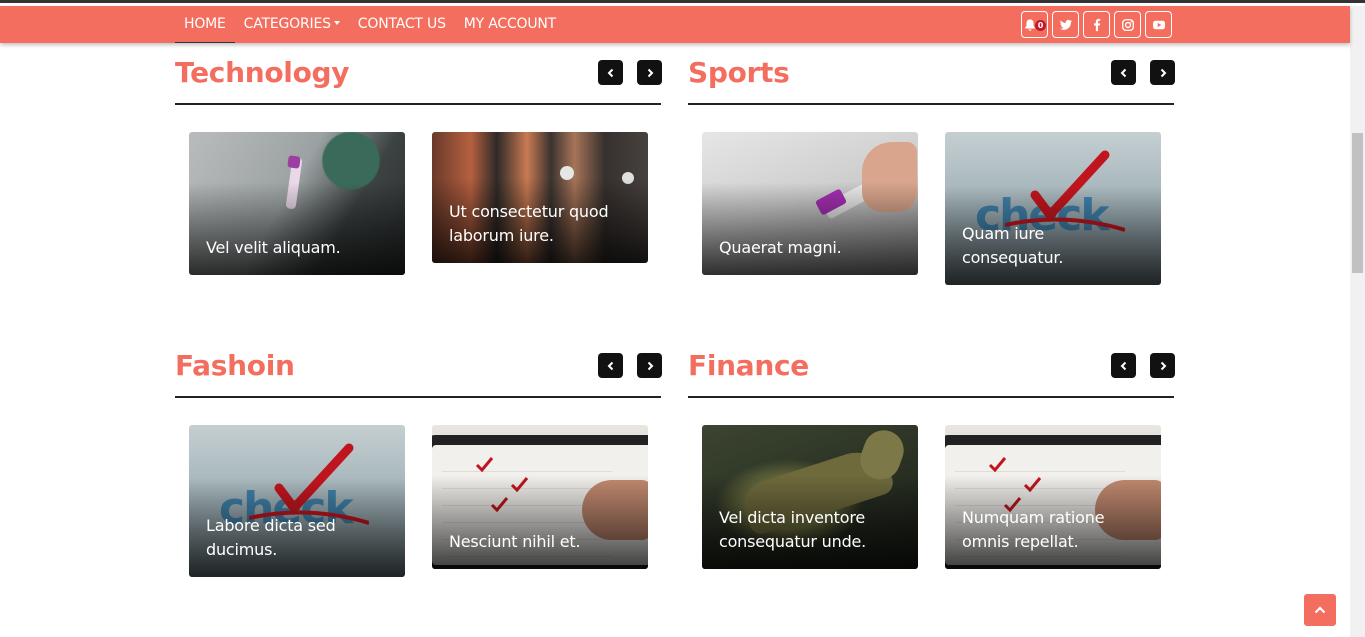 The height and width of the screenshot is (637, 1365). What do you see at coordinates (1053, 208) in the screenshot?
I see `post-card: check Quam iure consequatur.` at bounding box center [1053, 208].